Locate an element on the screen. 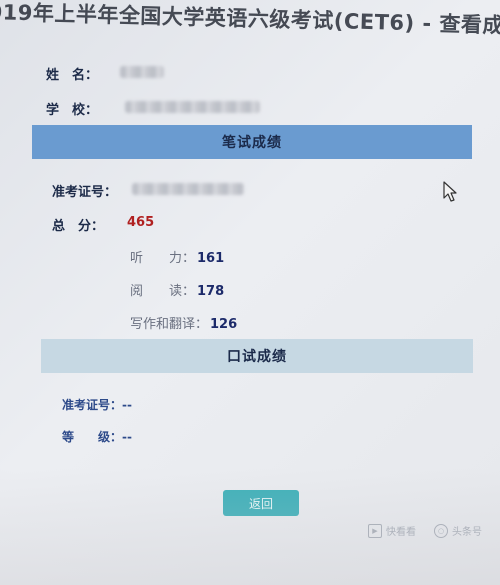  total-score-label: 总 分： is located at coordinates (78, 226).